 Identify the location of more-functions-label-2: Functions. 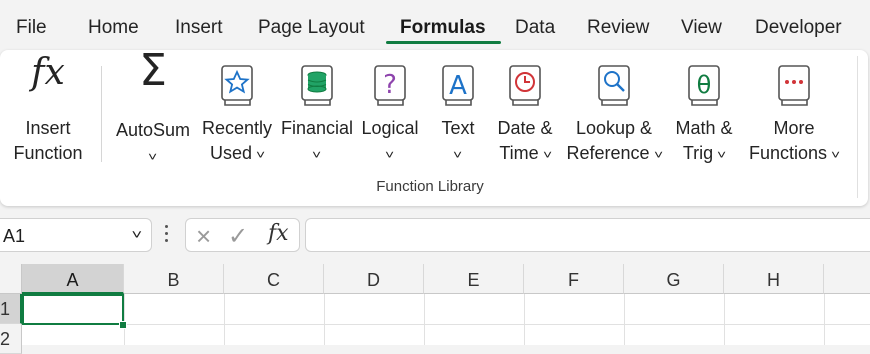
(787, 153).